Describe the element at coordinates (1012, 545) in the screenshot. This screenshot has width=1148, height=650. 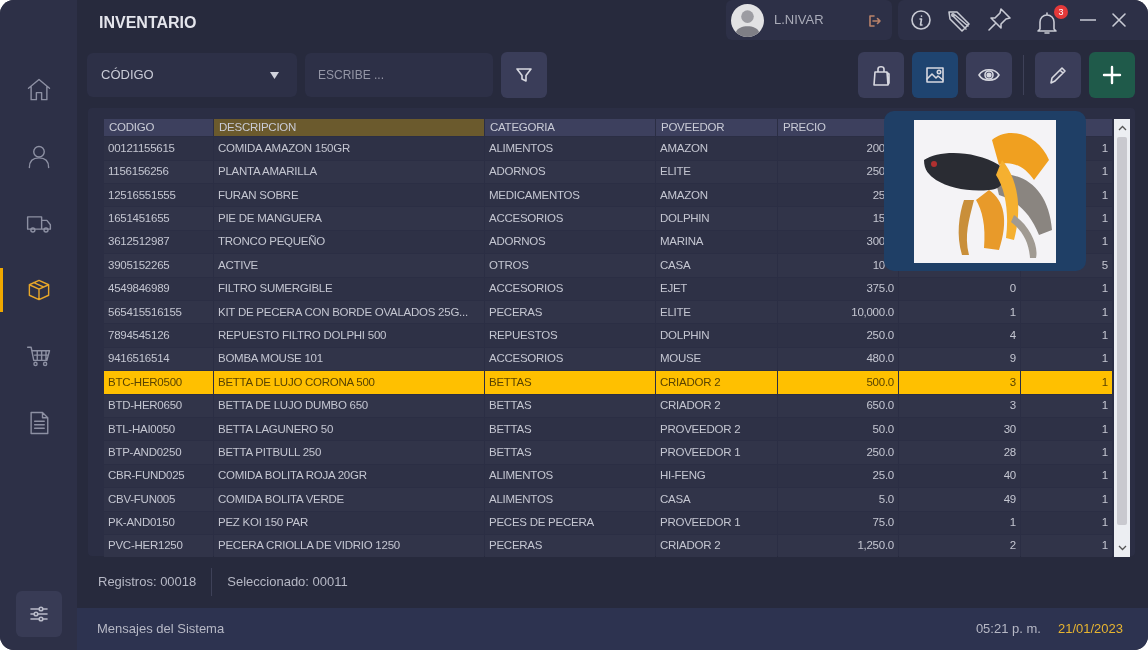
I see `table-cell: 2` at that location.